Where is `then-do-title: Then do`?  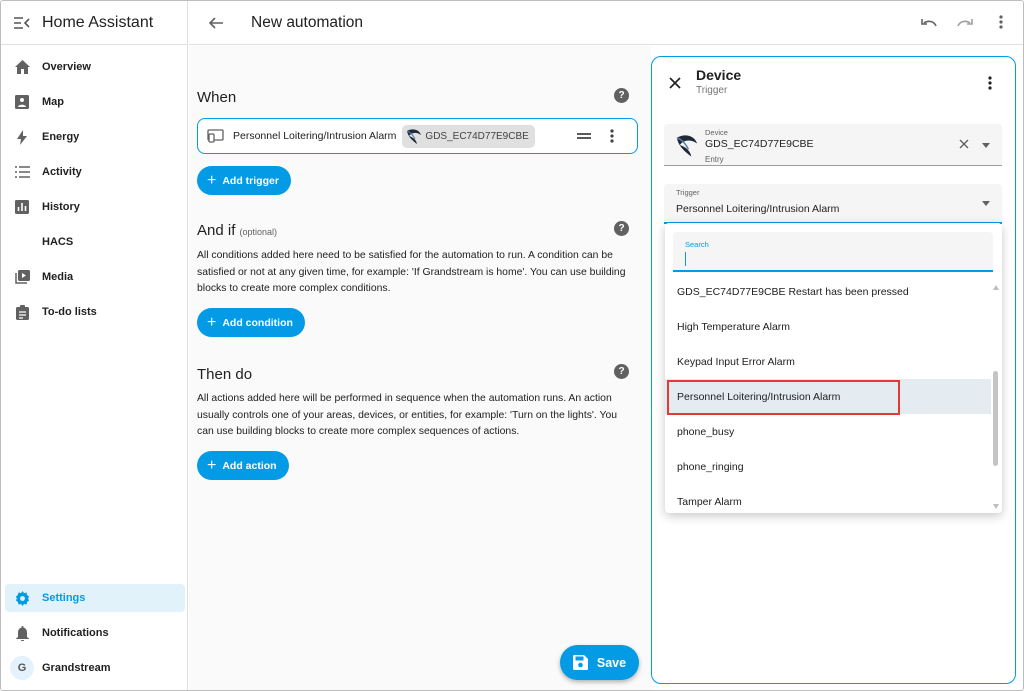 then-do-title: Then do is located at coordinates (225, 374).